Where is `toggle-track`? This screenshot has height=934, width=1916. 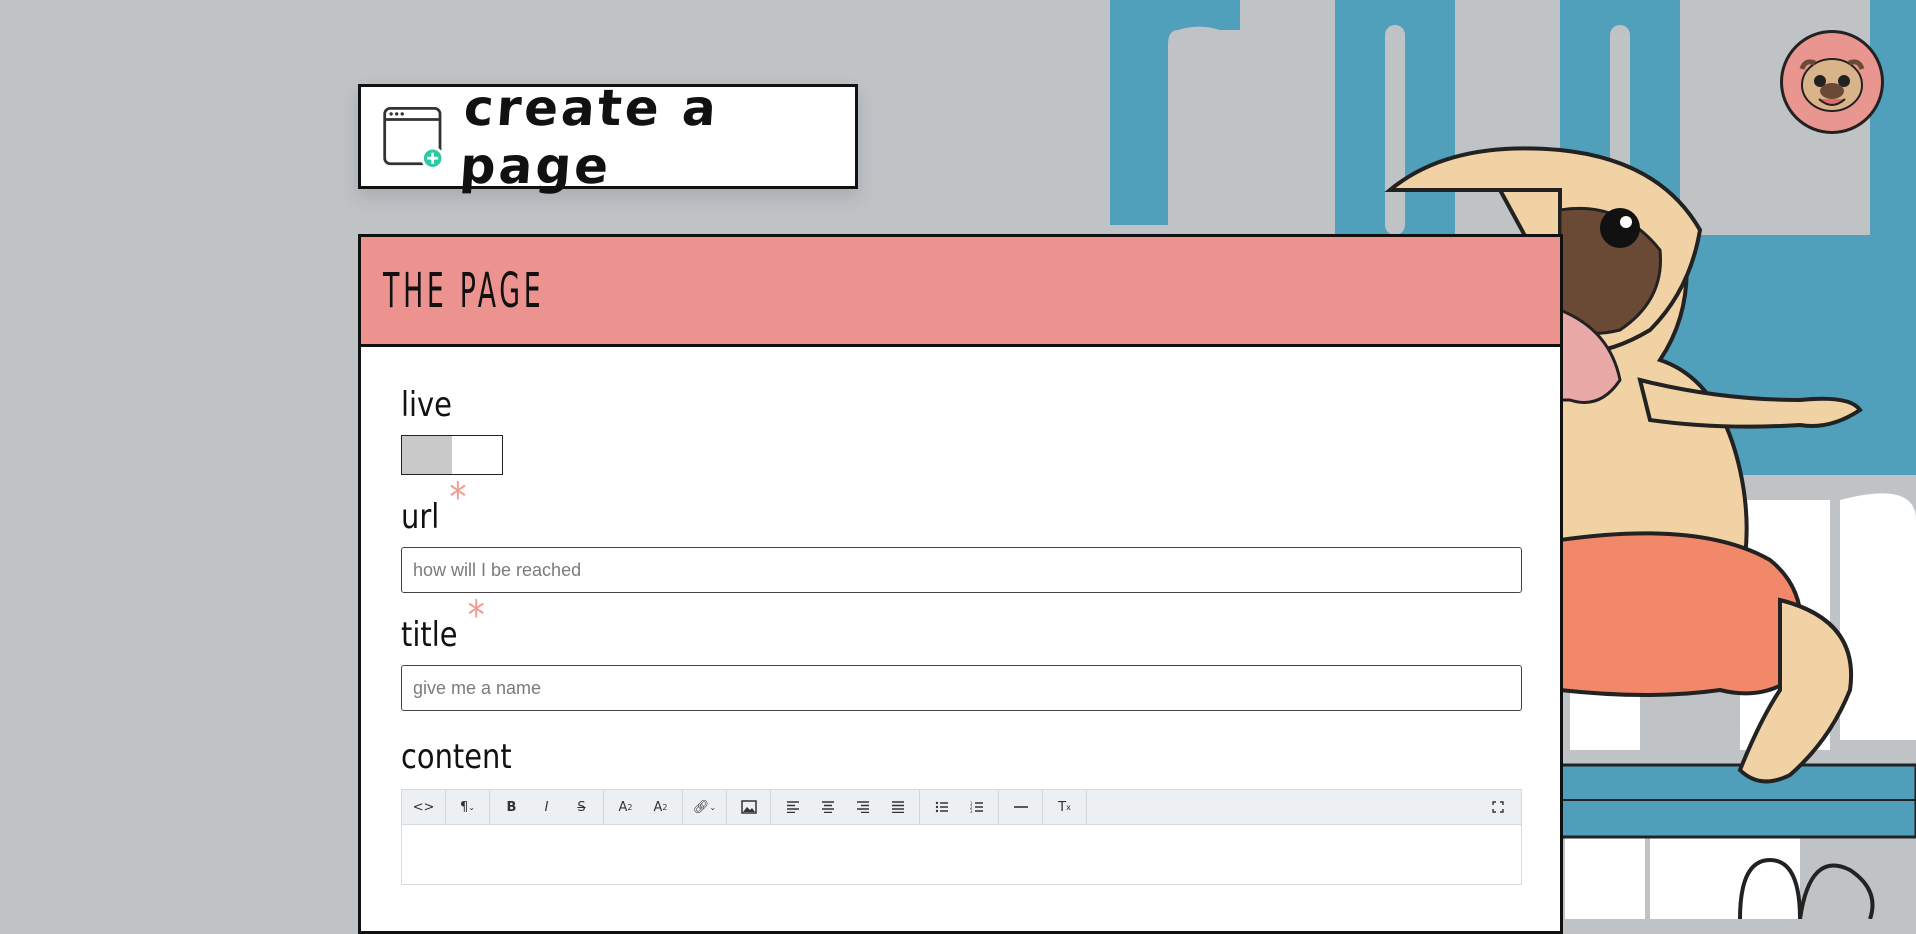
toggle-track is located at coordinates (477, 455).